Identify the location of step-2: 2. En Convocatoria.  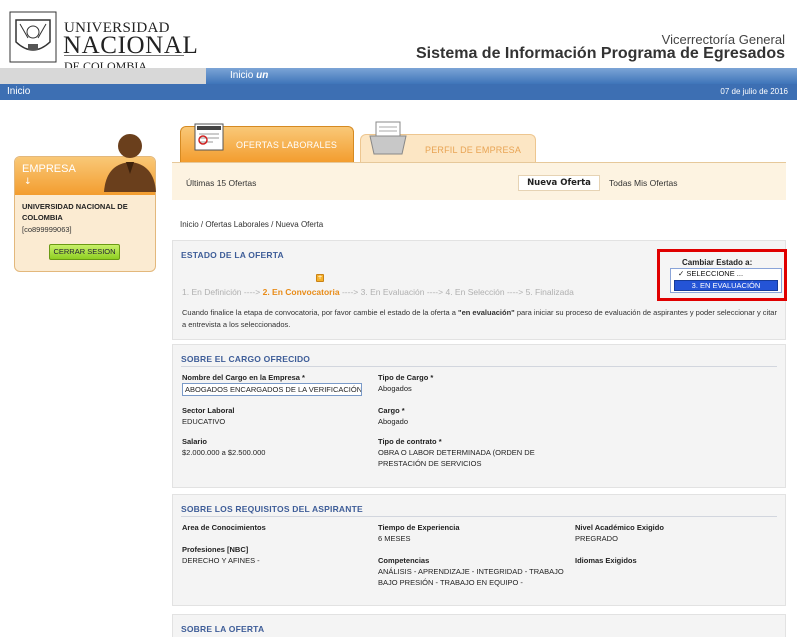
(301, 292).